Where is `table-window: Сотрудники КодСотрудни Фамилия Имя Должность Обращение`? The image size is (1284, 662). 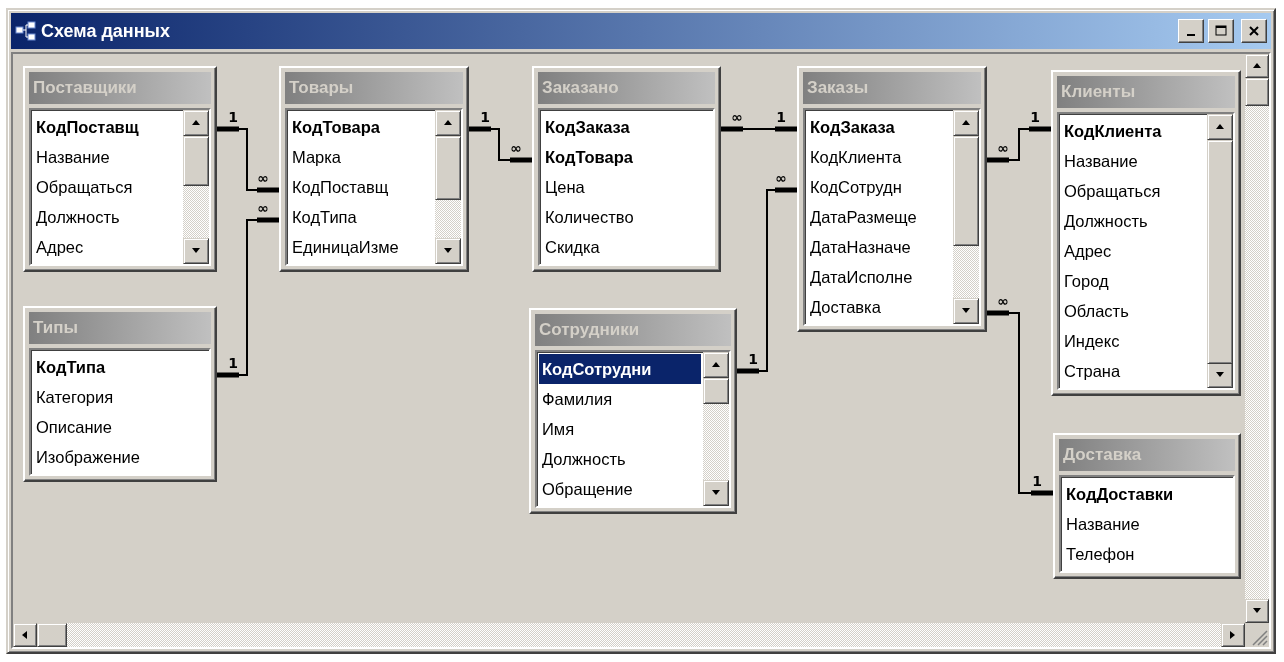
table-window: Сотрудники КодСотрудни Фамилия Имя Должность Обращение is located at coordinates (633, 411).